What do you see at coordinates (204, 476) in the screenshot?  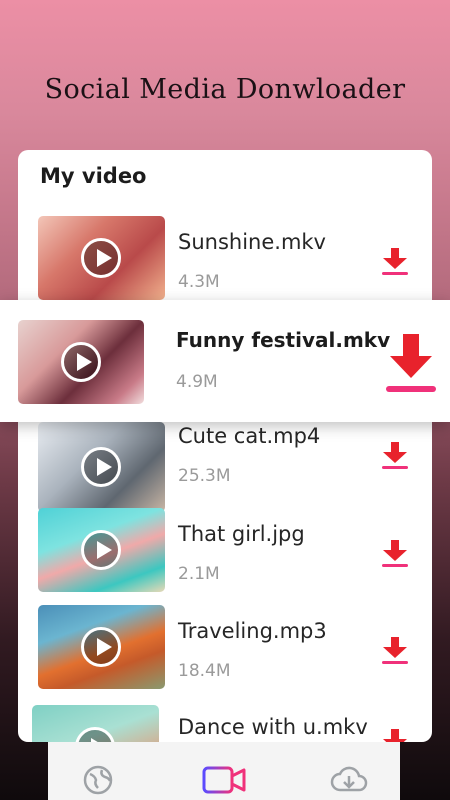 I see `file-size: 25.3M` at bounding box center [204, 476].